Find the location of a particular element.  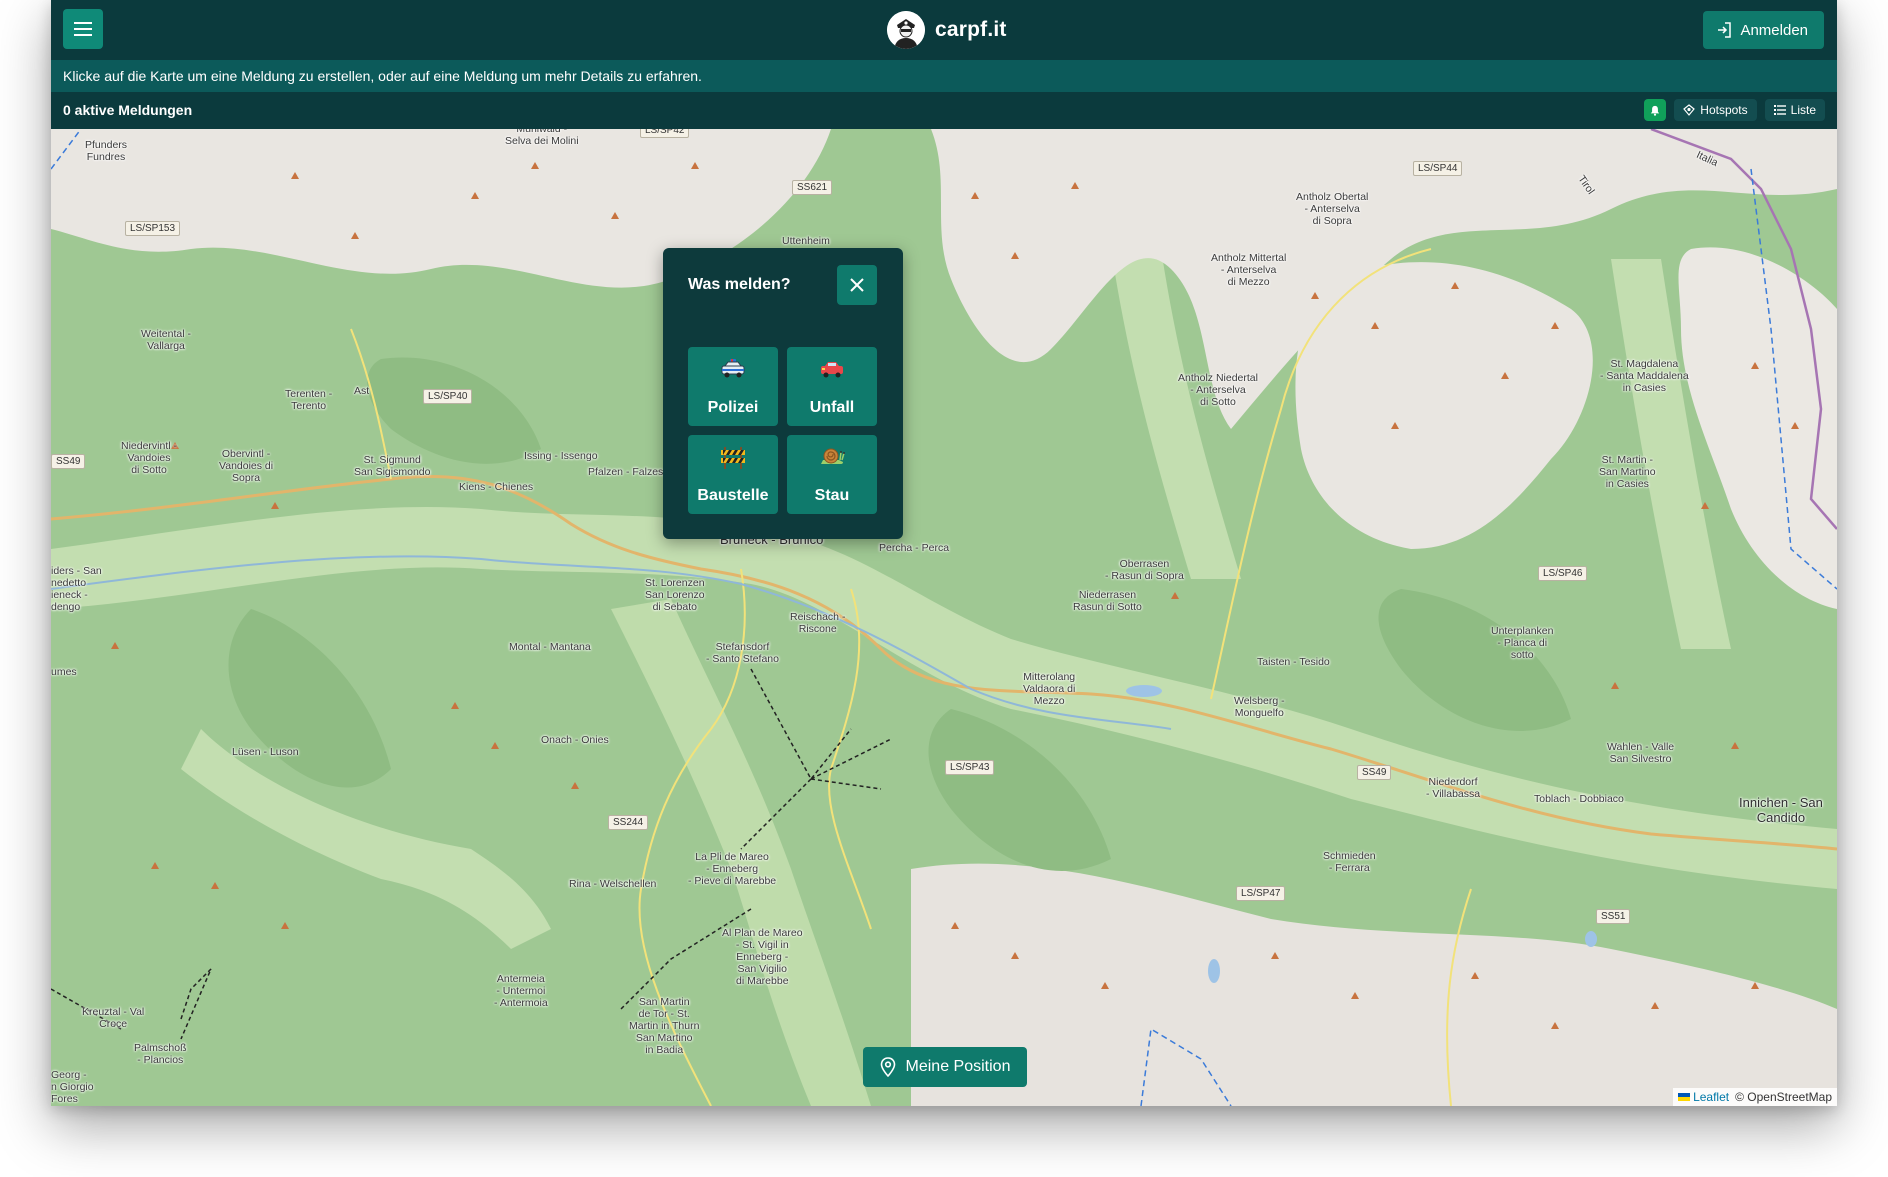

place-label: Unterplanken - Planca di sotto is located at coordinates (1522, 643).